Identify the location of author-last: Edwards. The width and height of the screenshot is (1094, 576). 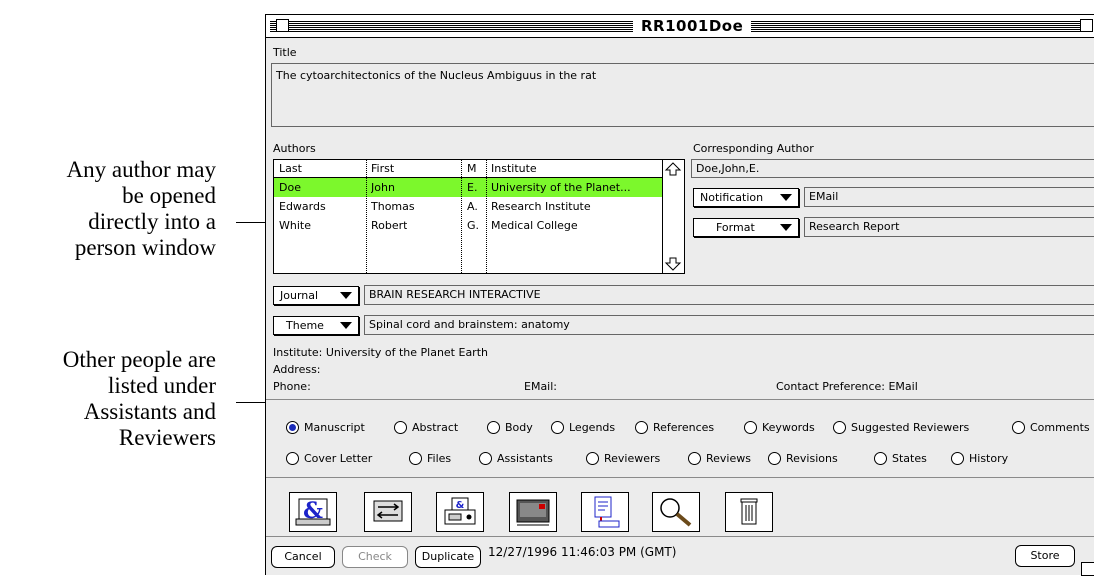
(302, 206).